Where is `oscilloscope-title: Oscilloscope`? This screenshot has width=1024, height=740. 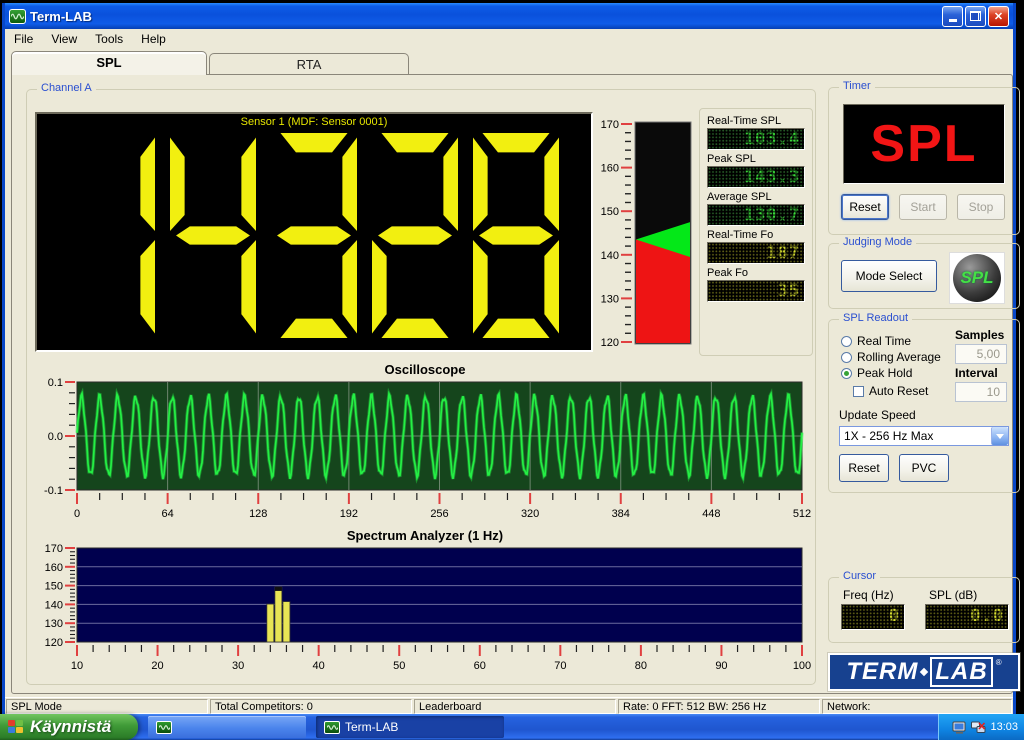 oscilloscope-title: Oscilloscope is located at coordinates (425, 369).